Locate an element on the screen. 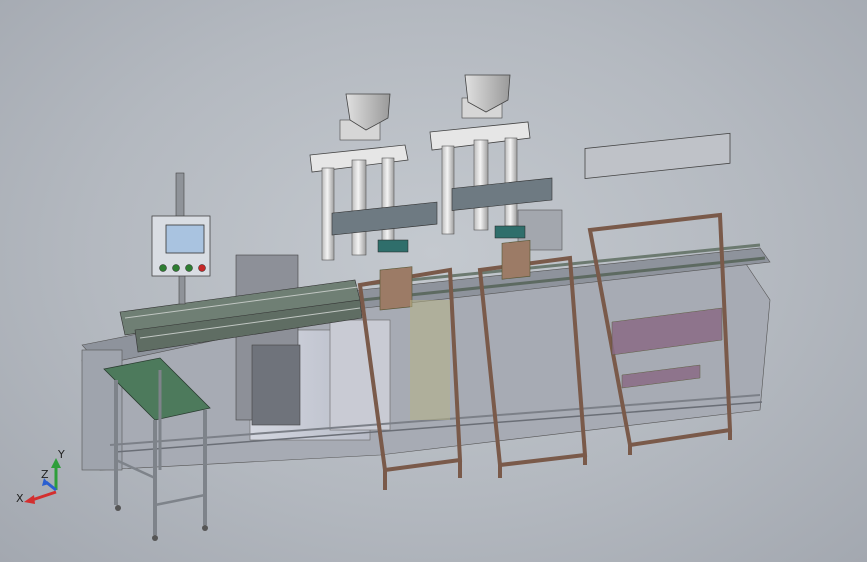 The width and height of the screenshot is (867, 562). hmi-screen is located at coordinates (185, 239).